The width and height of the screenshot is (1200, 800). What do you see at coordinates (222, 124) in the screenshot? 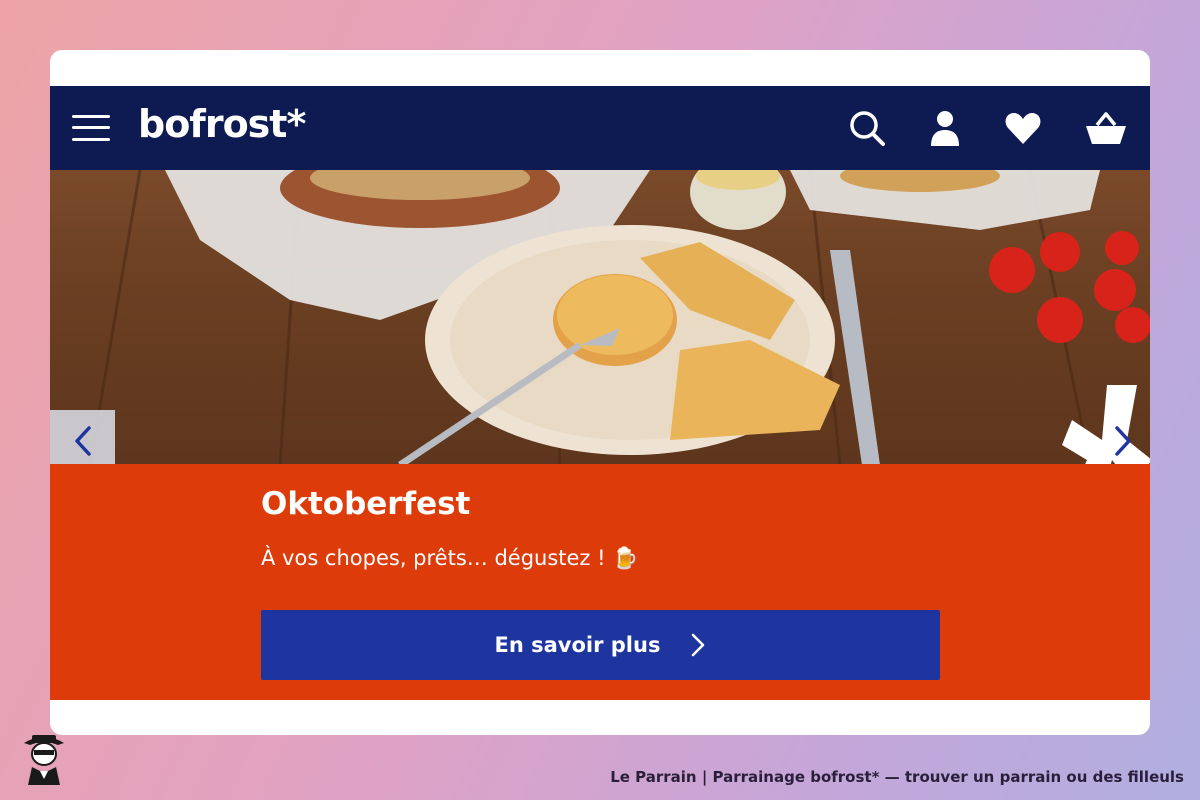
I see `bofrost-logo: bofrost*` at bounding box center [222, 124].